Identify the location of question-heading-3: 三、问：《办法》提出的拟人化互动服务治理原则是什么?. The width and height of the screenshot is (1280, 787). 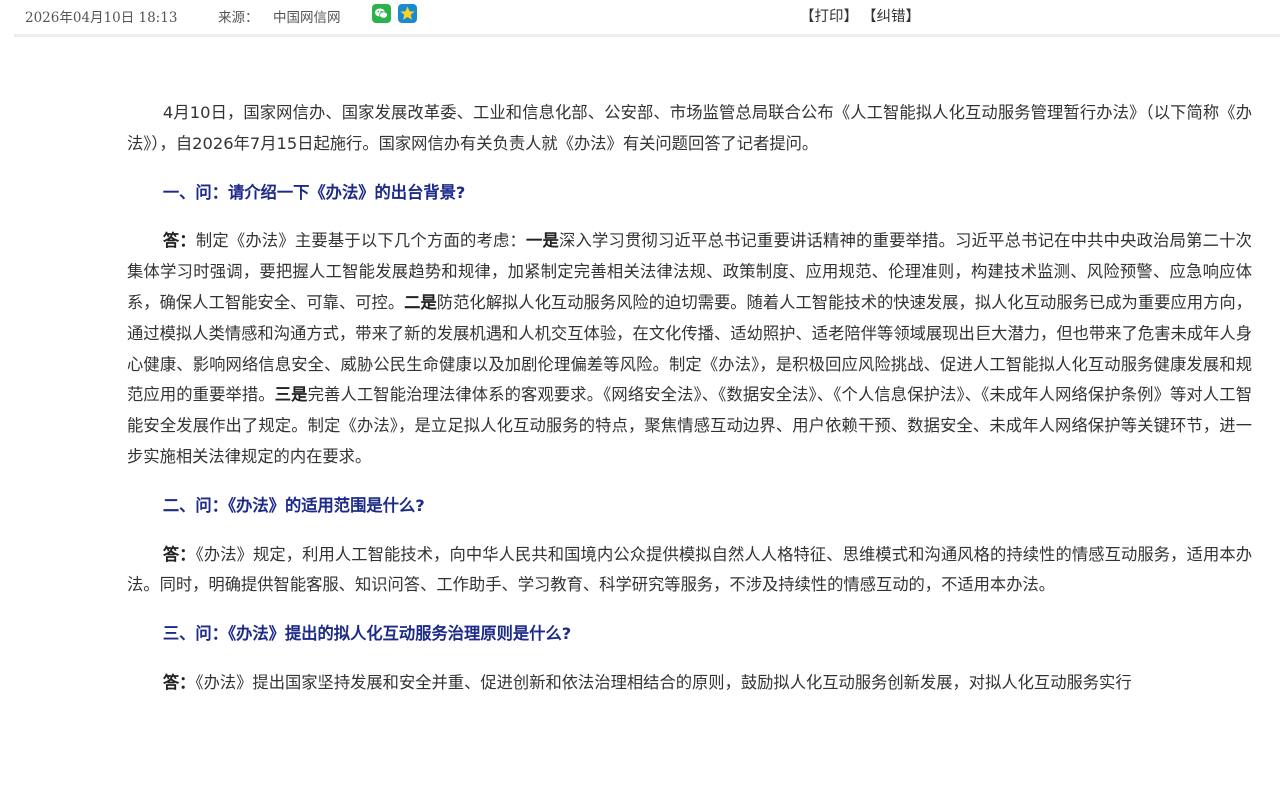
(367, 634).